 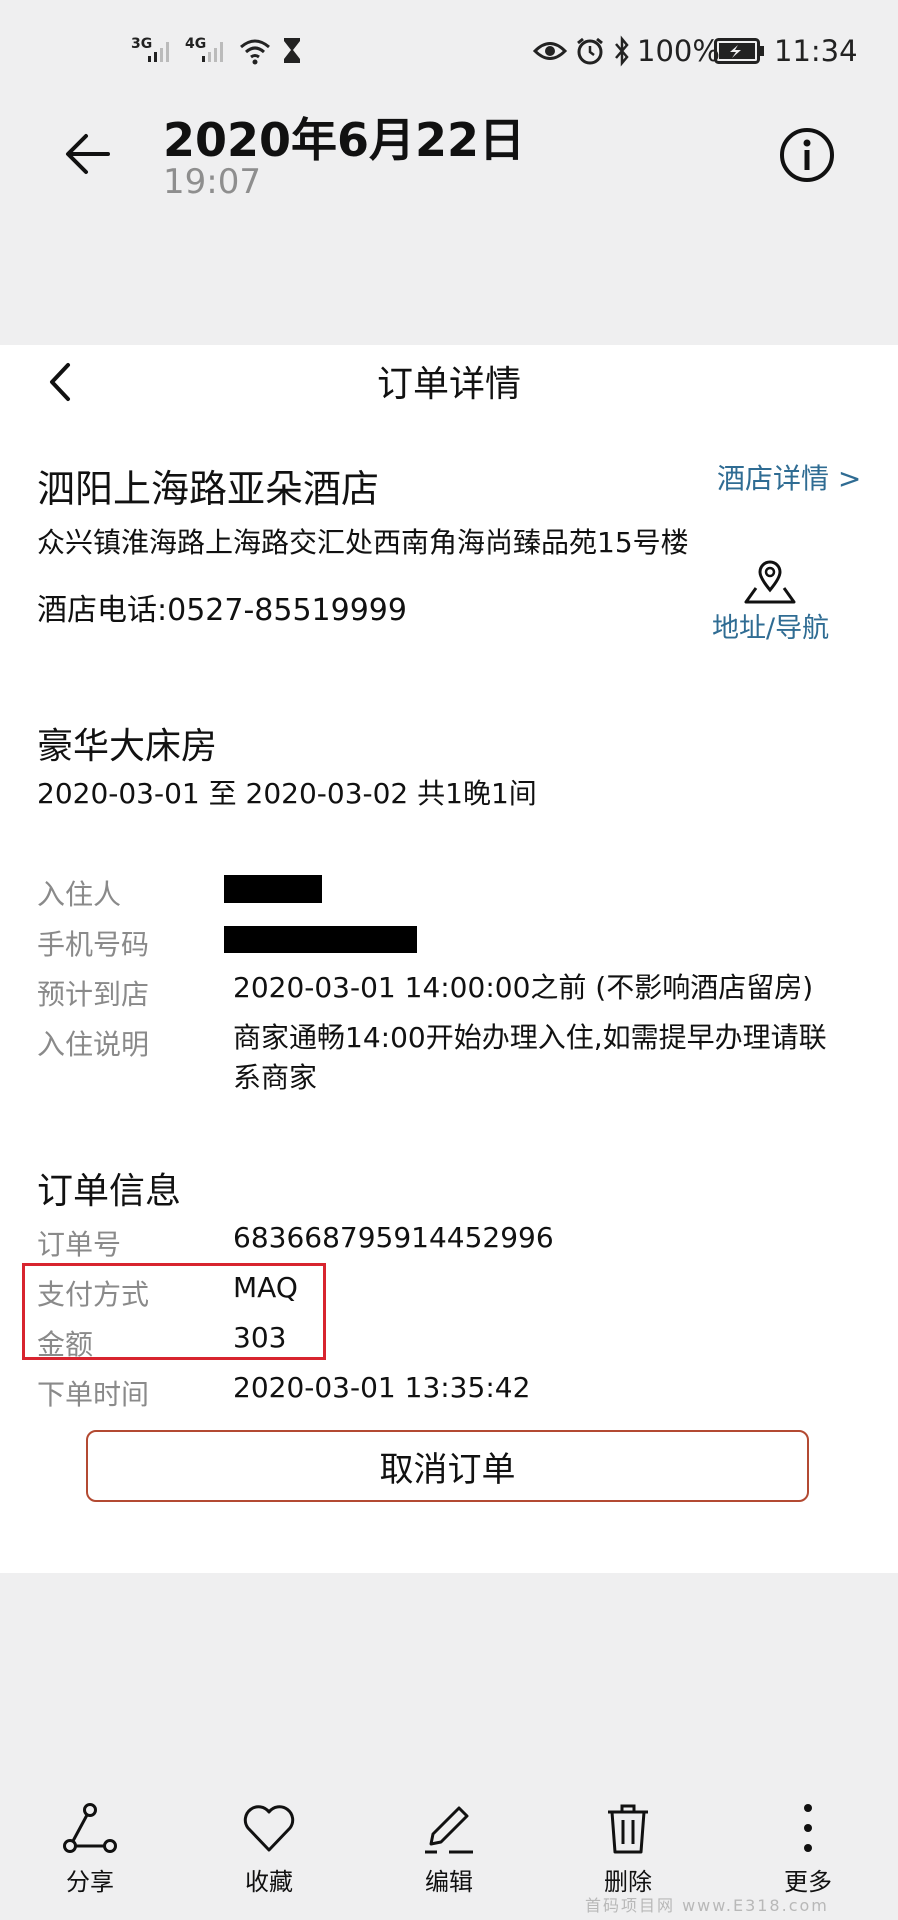 What do you see at coordinates (255, 52) in the screenshot?
I see `wifi-icon` at bounding box center [255, 52].